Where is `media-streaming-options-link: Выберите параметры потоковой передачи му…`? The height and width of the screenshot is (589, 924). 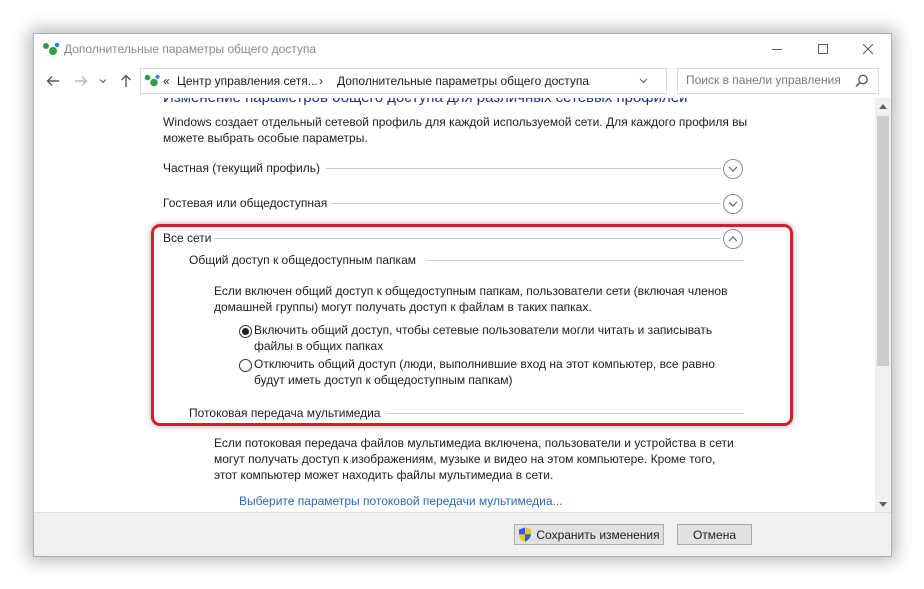 media-streaming-options-link: Выберите параметры потоковой передачи му… is located at coordinates (401, 501).